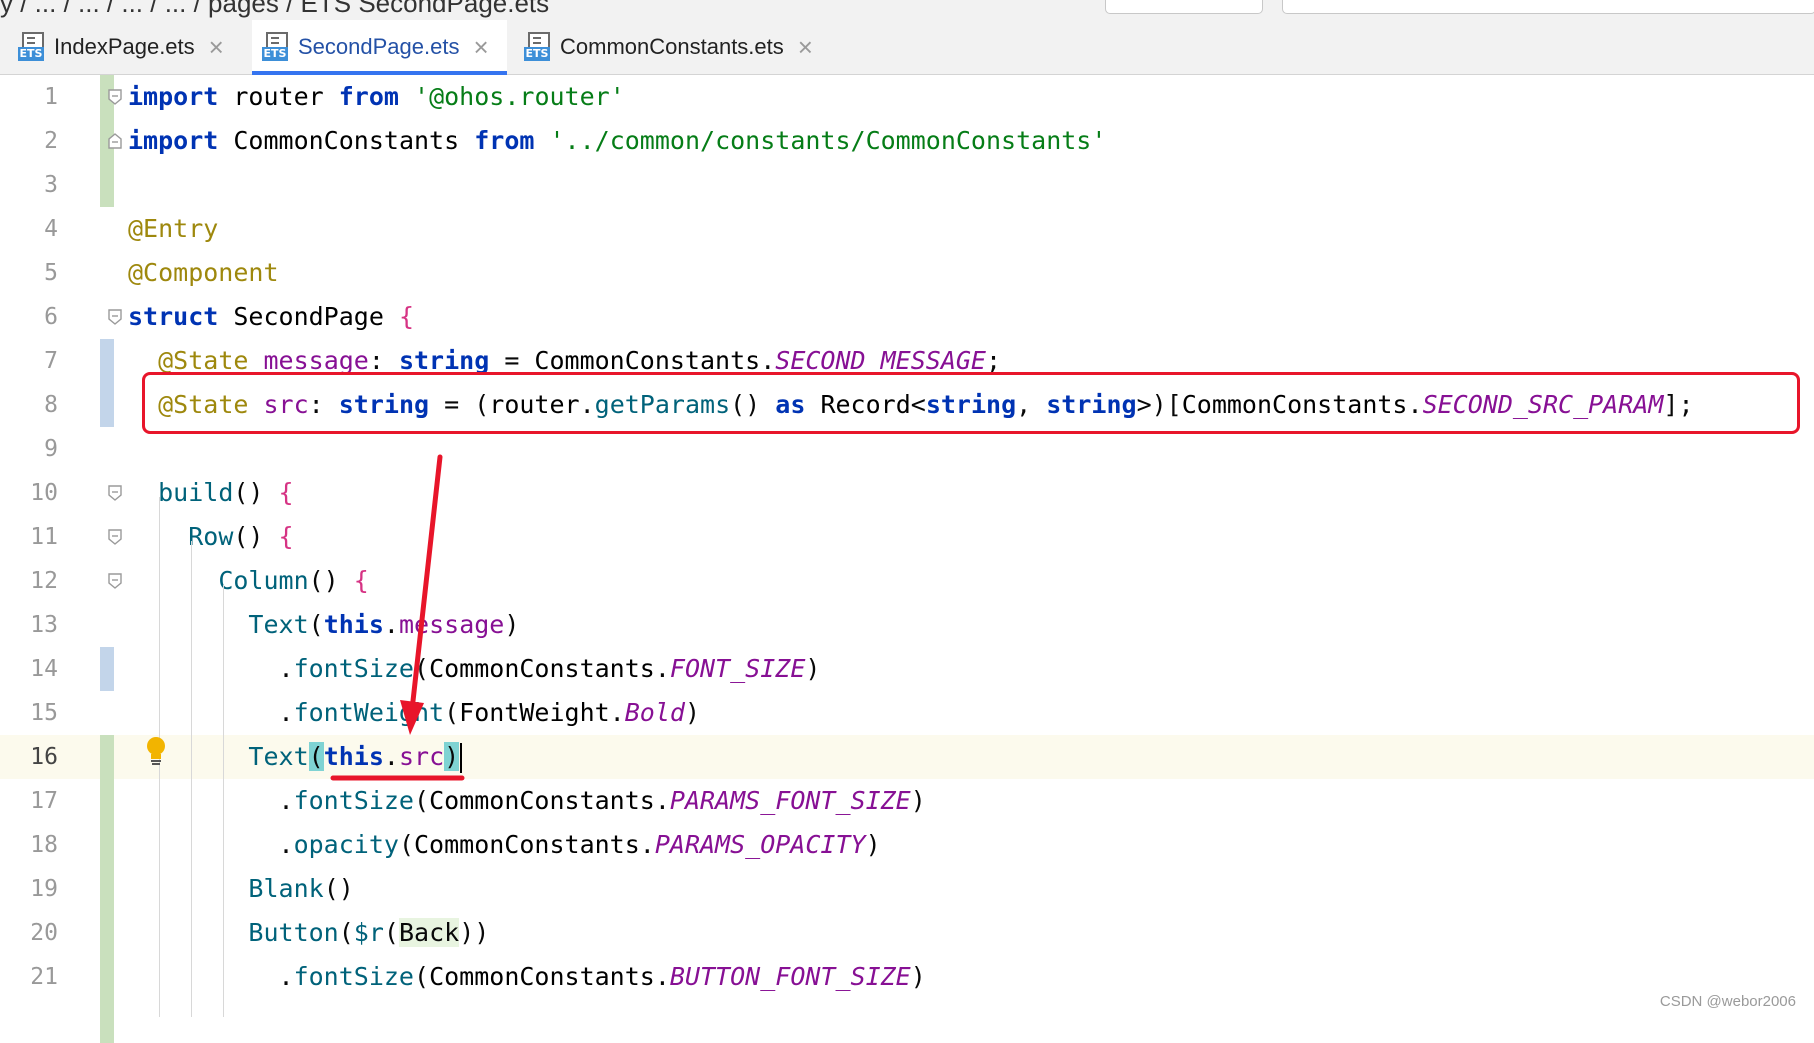 The width and height of the screenshot is (1814, 1043). What do you see at coordinates (44, 801) in the screenshot?
I see `line-number: 17` at bounding box center [44, 801].